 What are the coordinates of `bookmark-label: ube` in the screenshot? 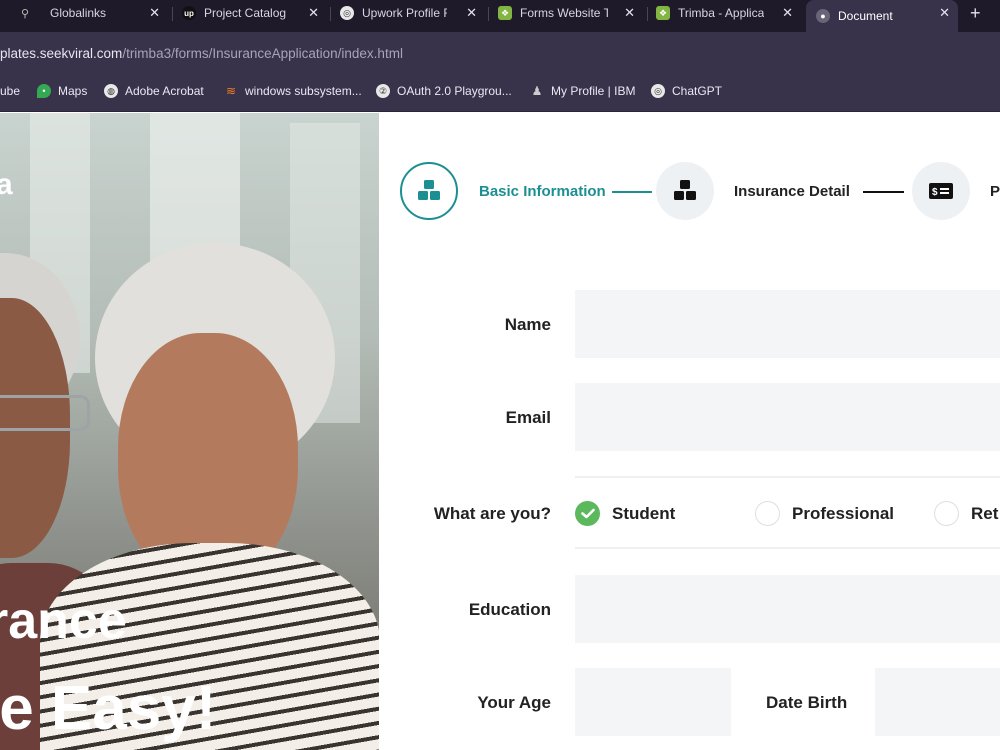 It's located at (10, 91).